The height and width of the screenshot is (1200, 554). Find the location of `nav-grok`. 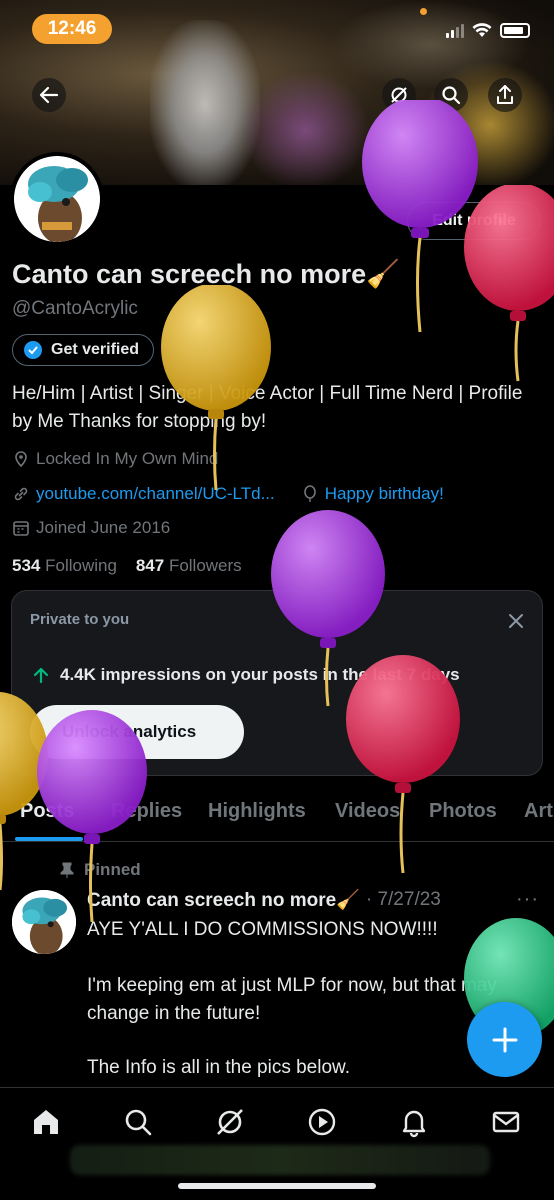

nav-grok is located at coordinates (230, 1122).